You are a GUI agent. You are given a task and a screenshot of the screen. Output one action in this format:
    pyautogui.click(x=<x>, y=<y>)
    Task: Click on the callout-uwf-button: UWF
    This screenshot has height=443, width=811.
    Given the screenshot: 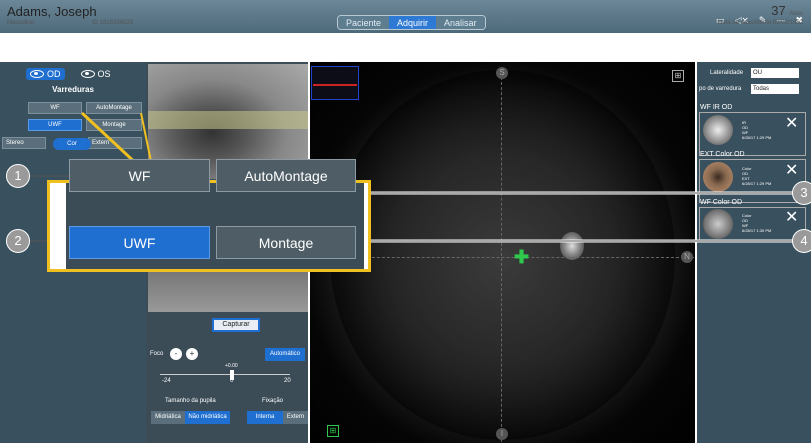 What is the action you would take?
    pyautogui.click(x=139, y=242)
    